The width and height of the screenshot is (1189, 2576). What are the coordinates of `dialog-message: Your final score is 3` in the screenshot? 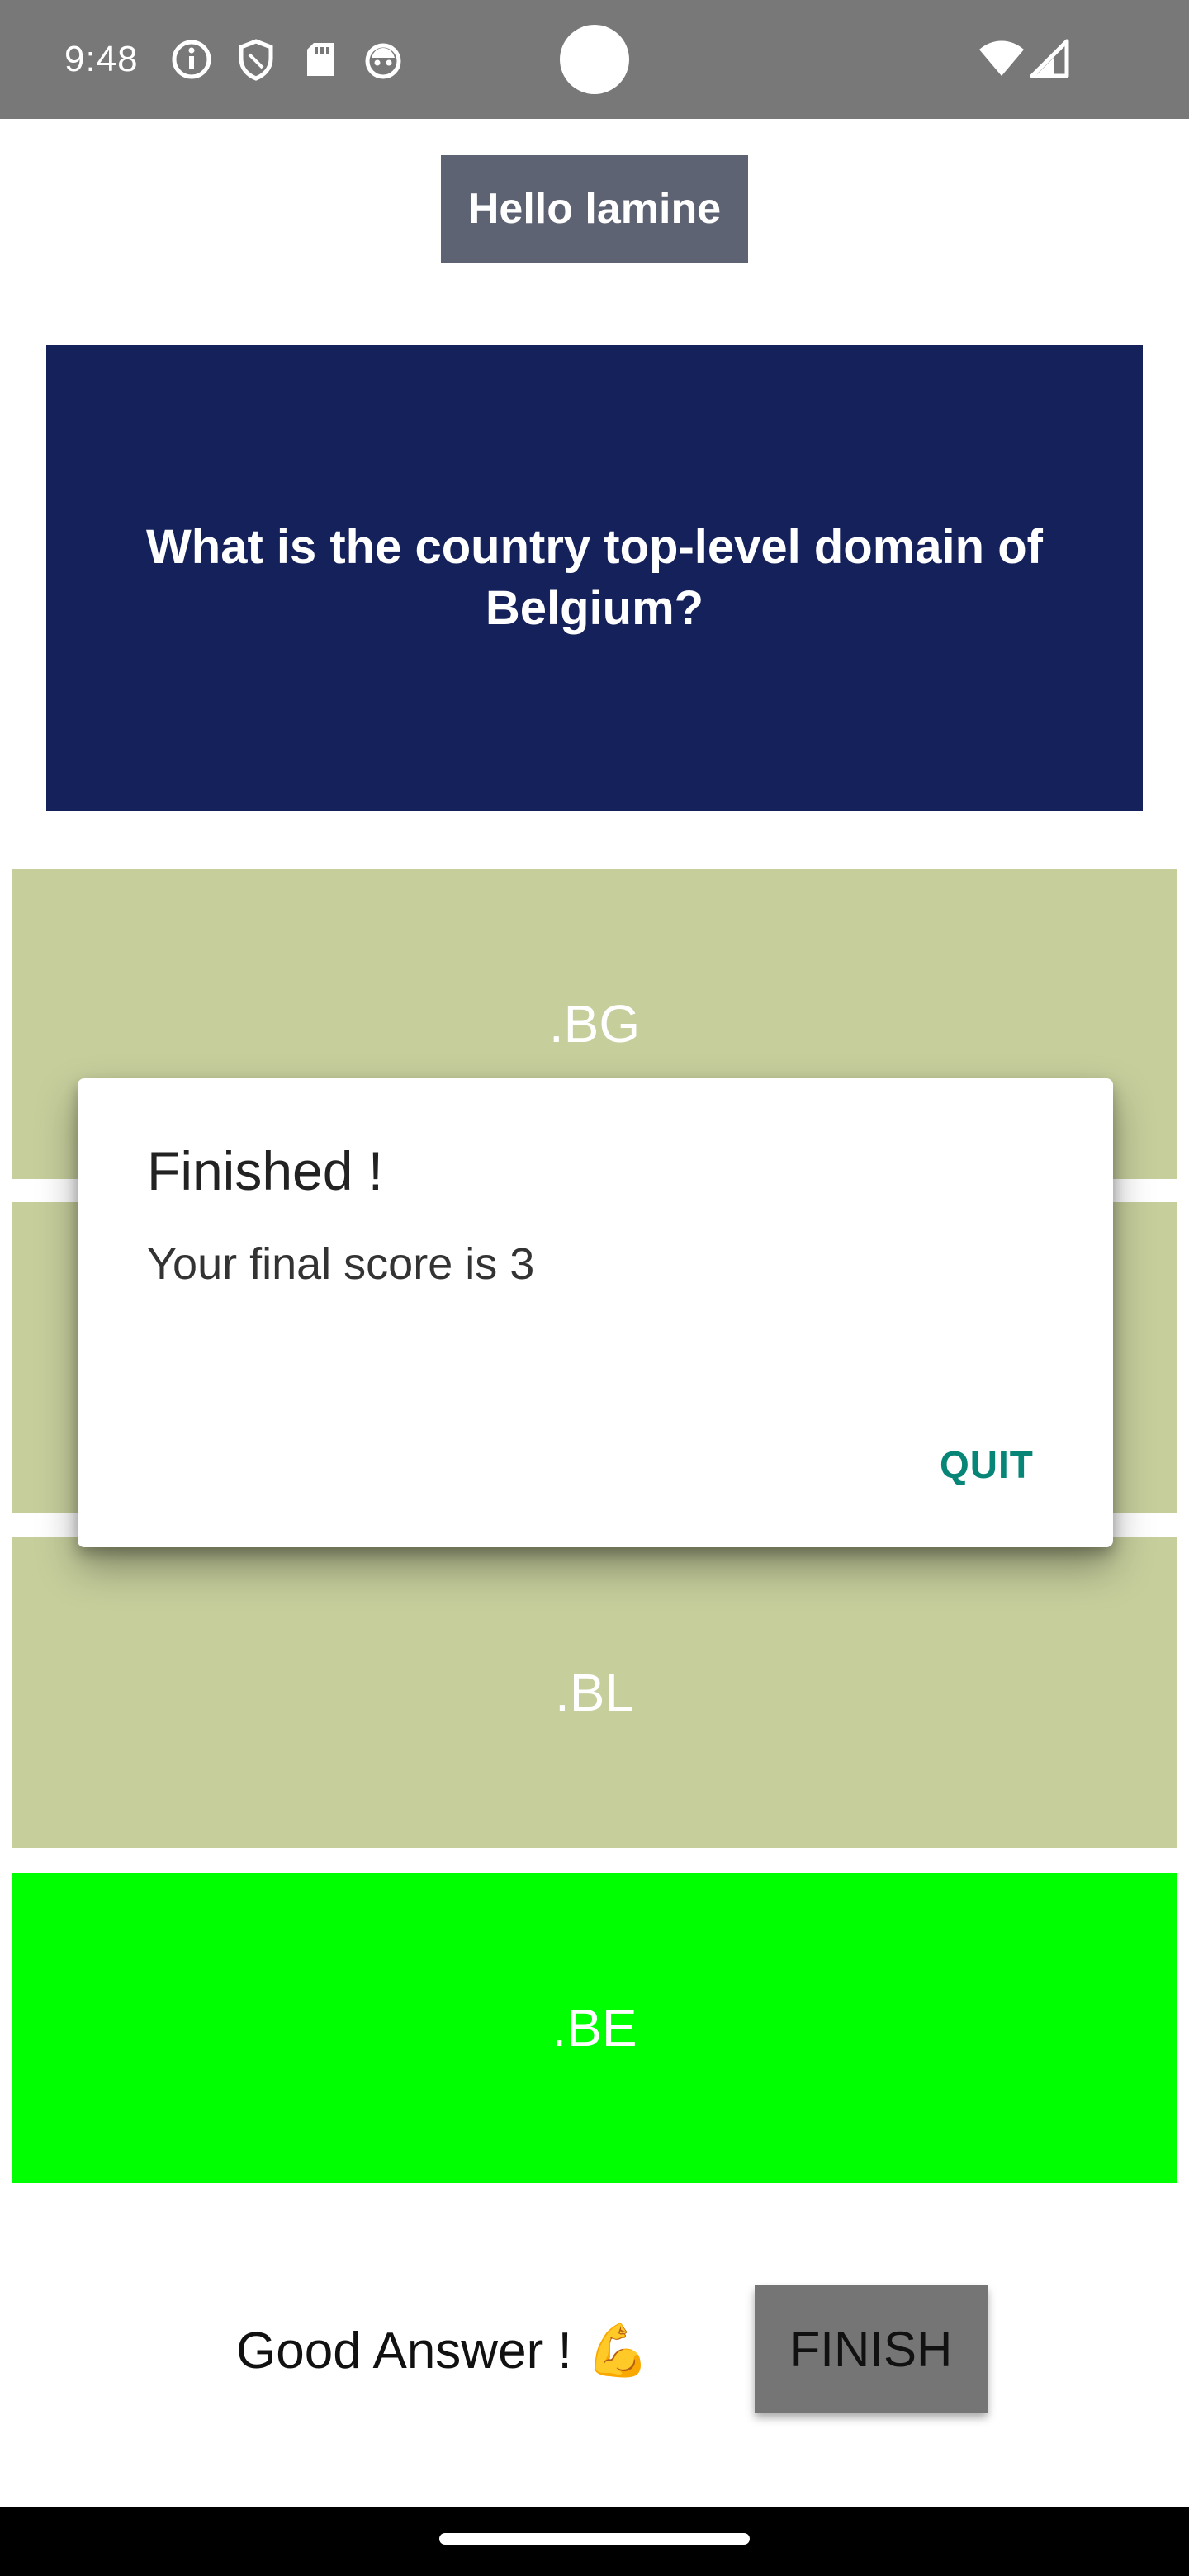 It's located at (341, 1264).